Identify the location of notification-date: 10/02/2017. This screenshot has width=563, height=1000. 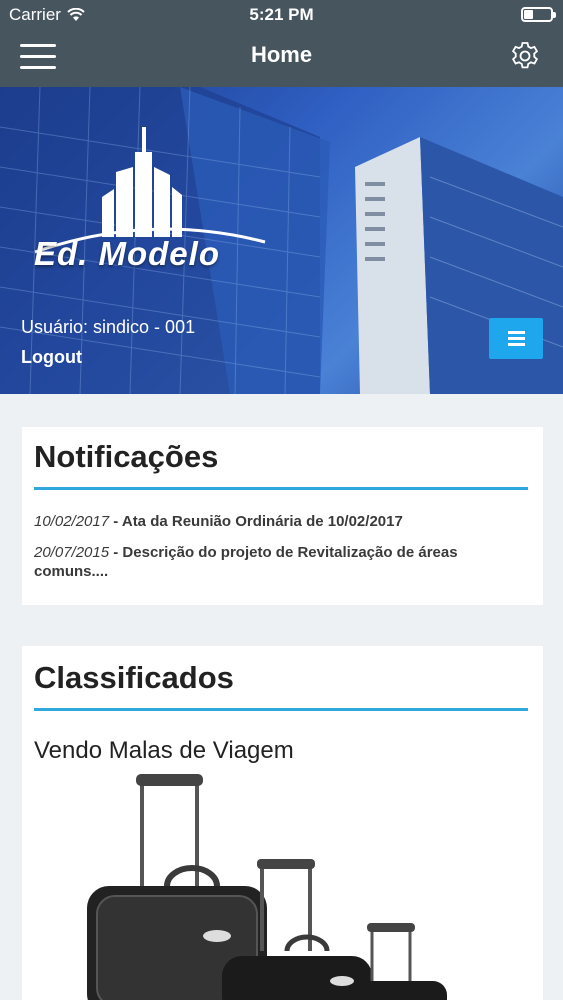
(72, 521).